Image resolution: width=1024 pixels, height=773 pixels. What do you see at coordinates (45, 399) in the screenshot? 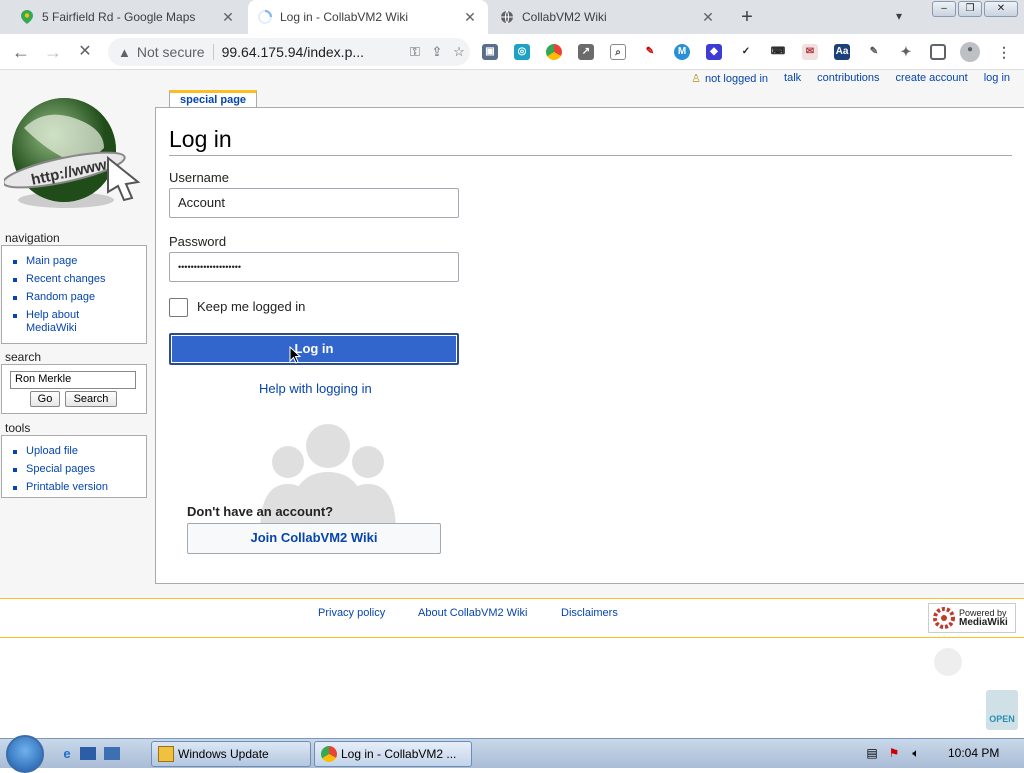
I see `go-button: Go` at bounding box center [45, 399].